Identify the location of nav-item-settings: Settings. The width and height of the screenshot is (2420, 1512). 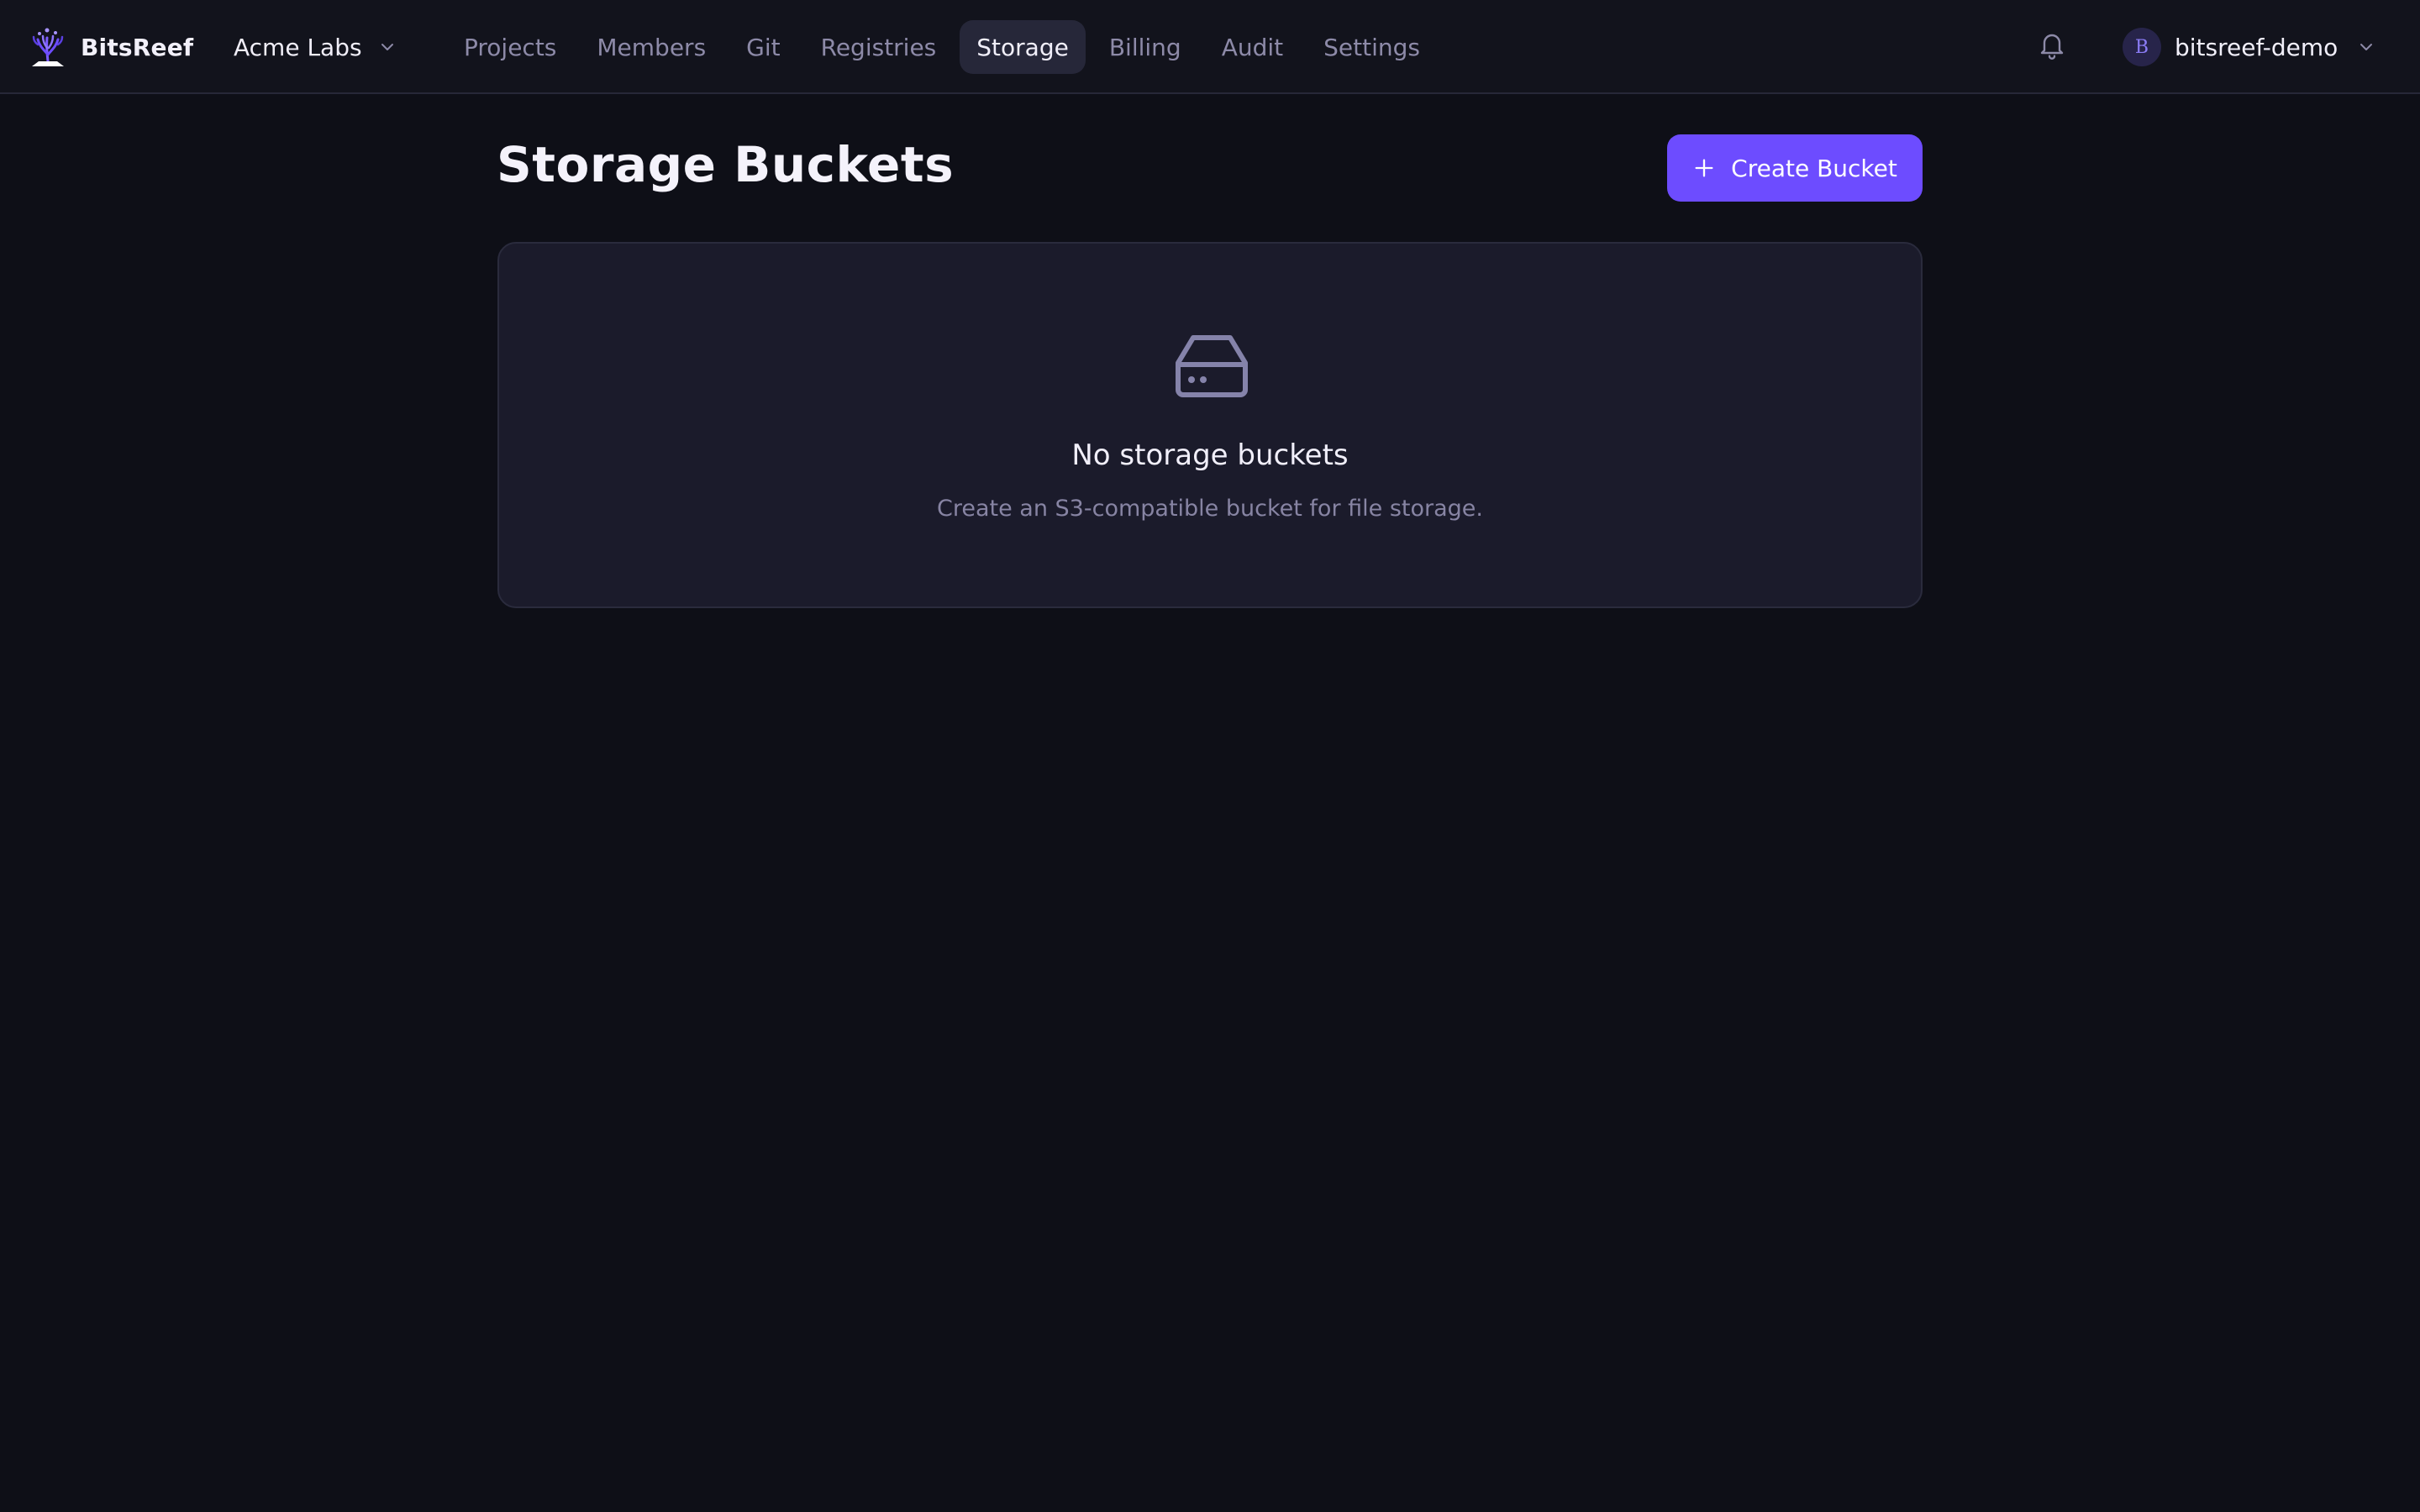
(1372, 47).